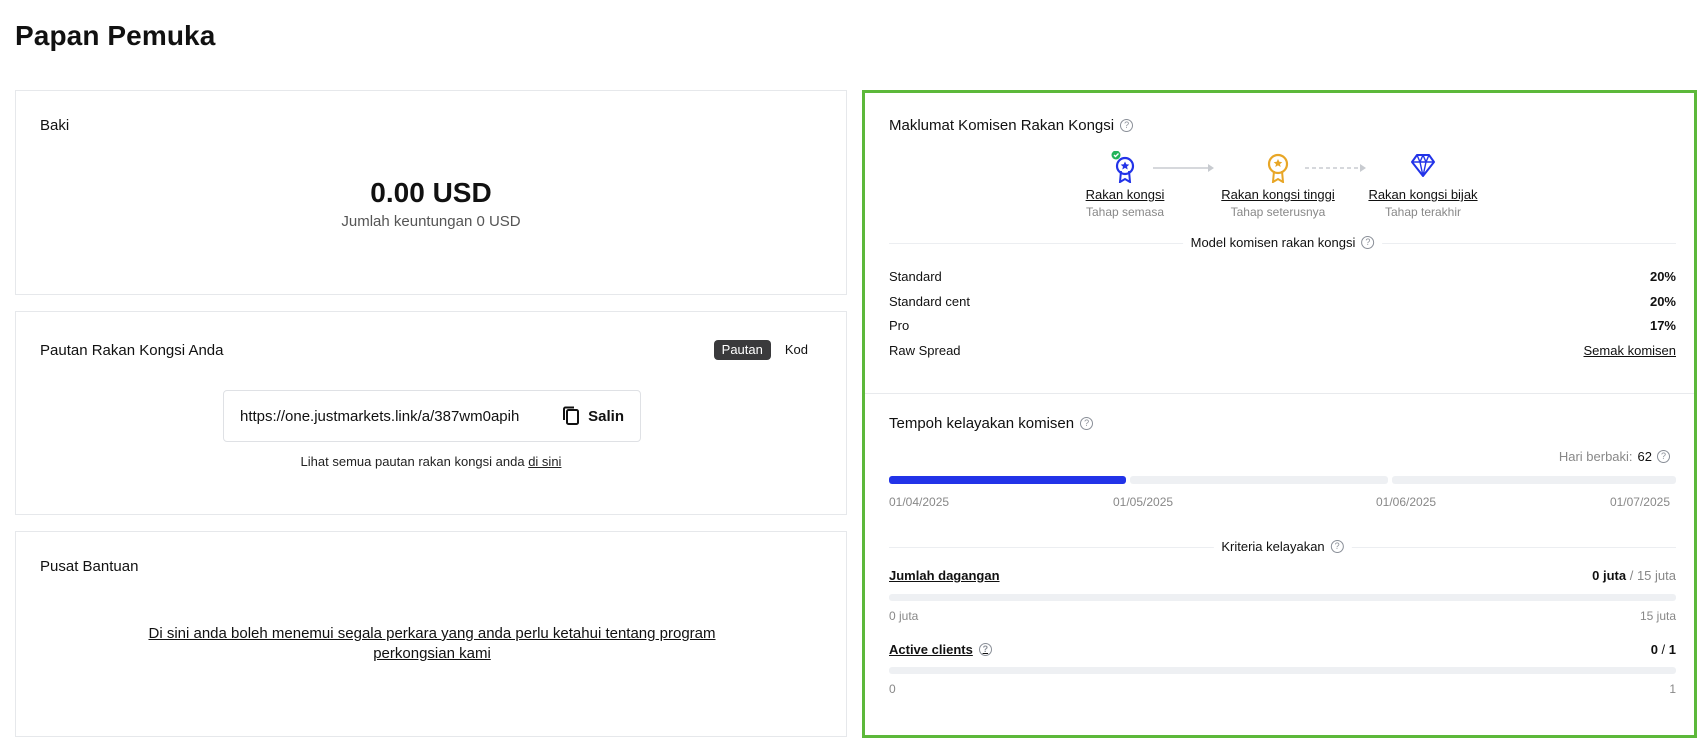  What do you see at coordinates (1662, 325) in the screenshot?
I see `commission-value: 17%` at bounding box center [1662, 325].